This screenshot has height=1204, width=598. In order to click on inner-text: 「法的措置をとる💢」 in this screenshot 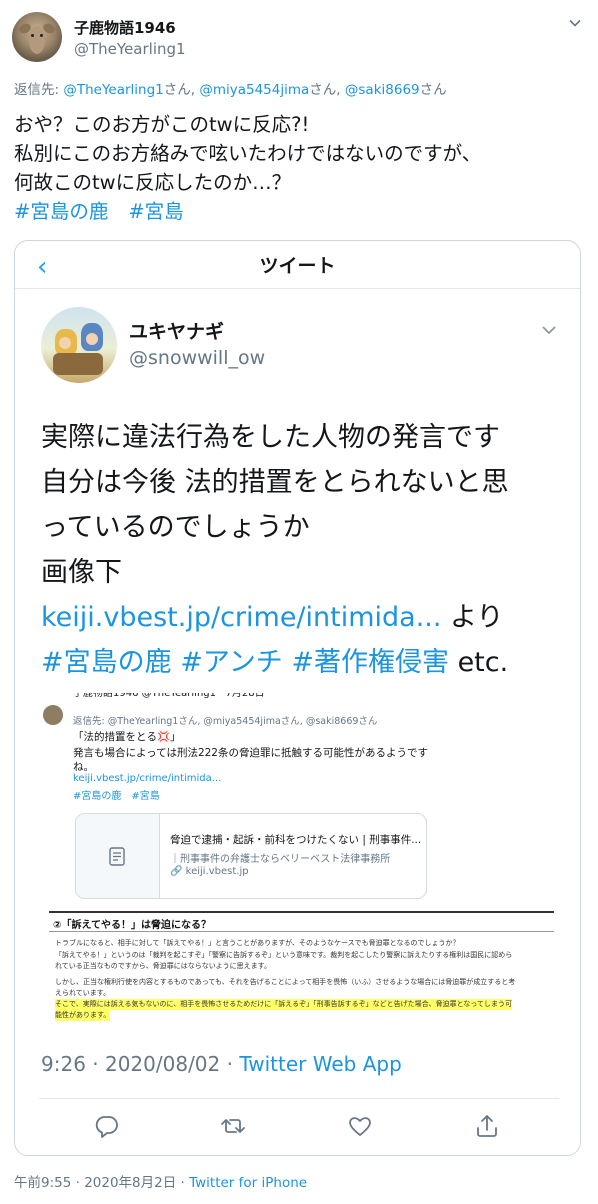, I will do `click(127, 737)`.